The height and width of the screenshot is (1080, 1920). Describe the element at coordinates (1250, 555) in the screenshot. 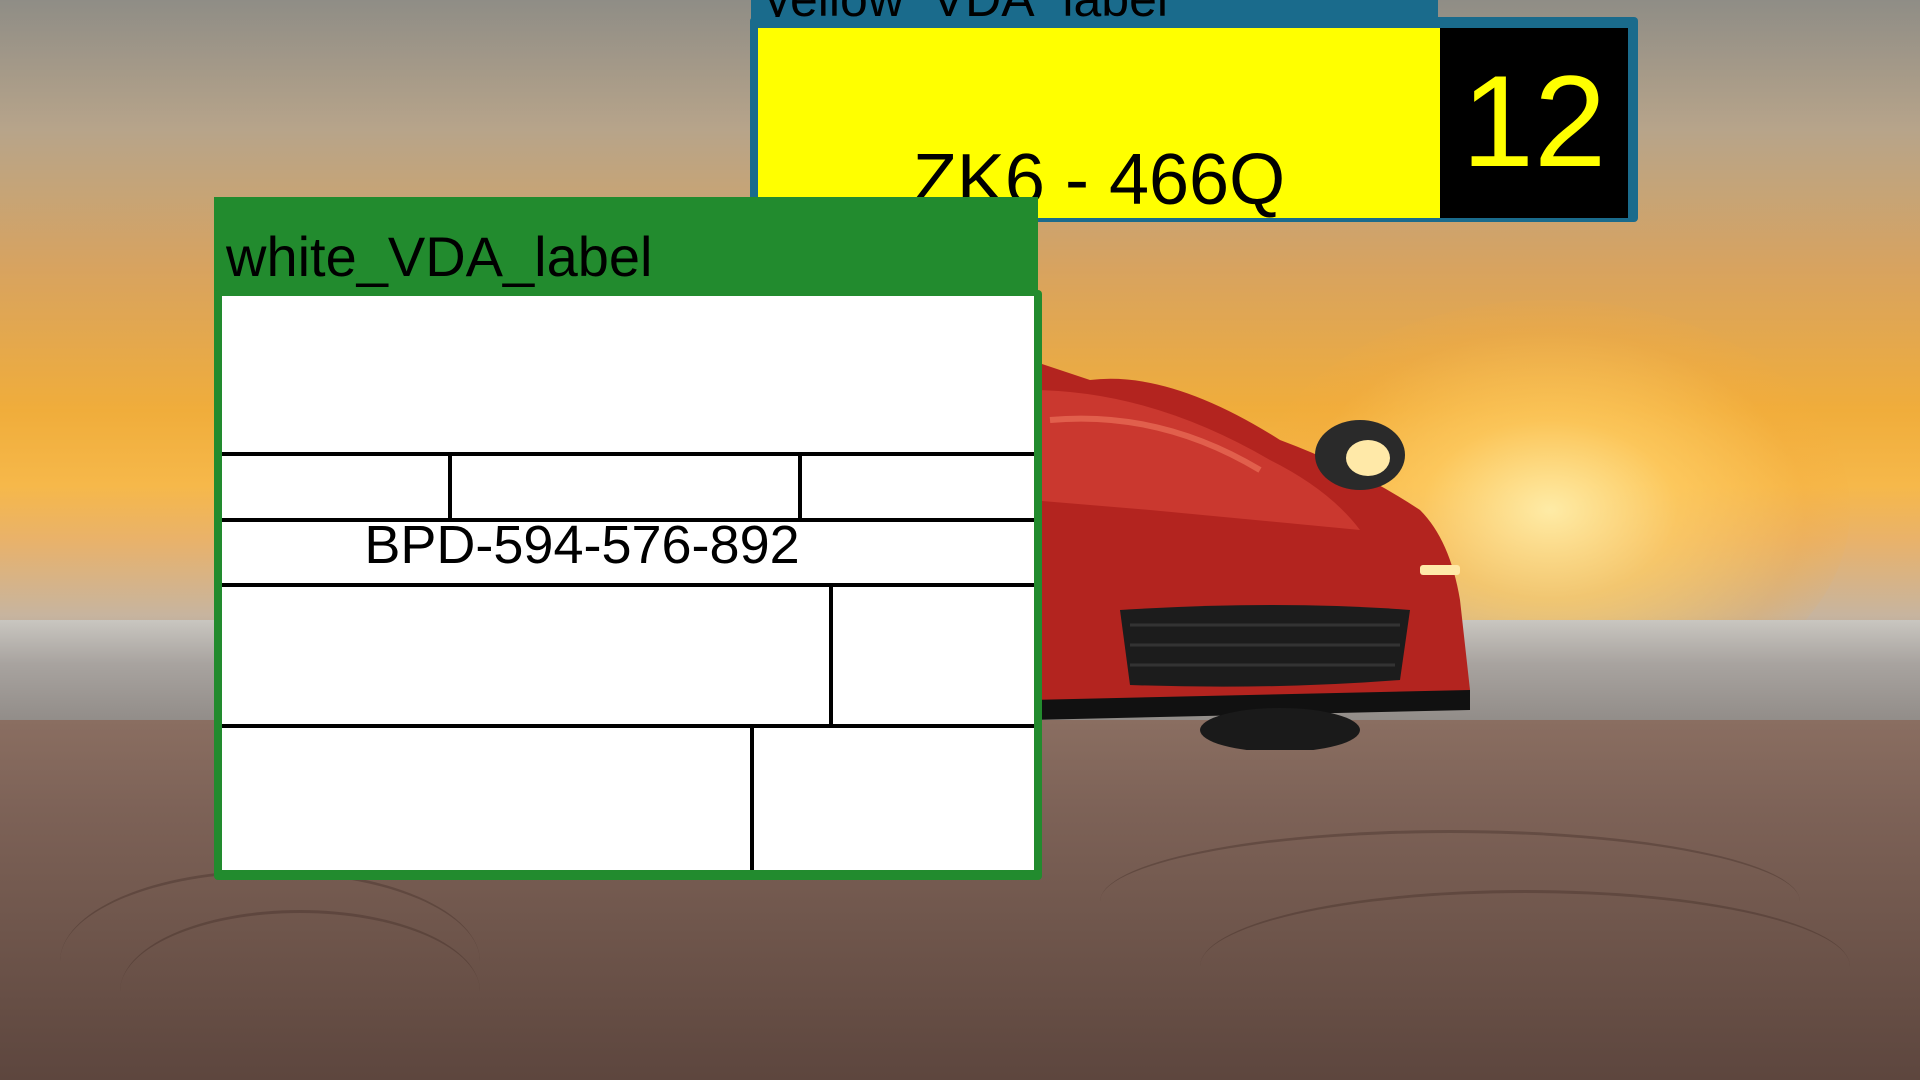

I see `car-image` at that location.